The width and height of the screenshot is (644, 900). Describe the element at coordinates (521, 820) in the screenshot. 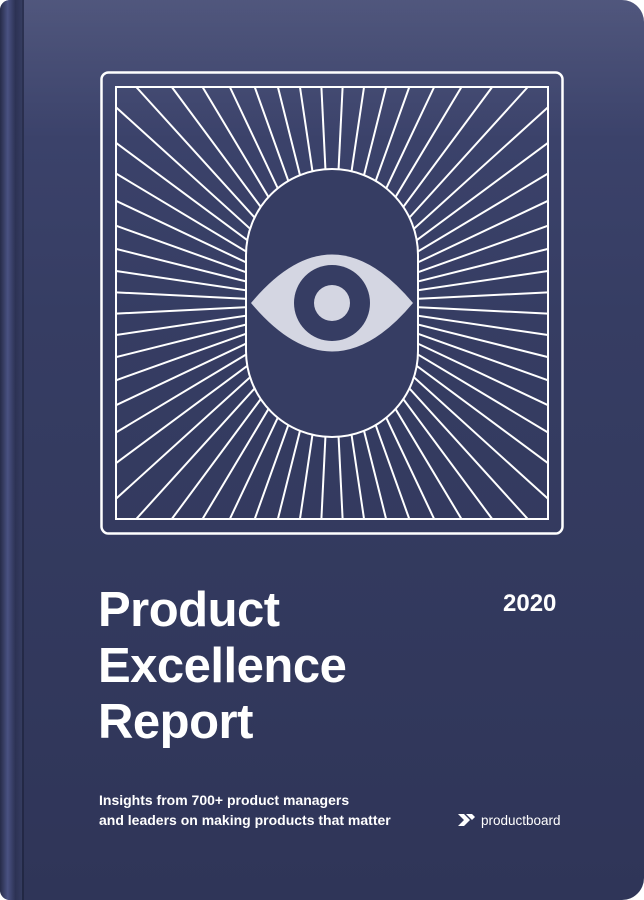

I see `brand-name: productboard` at that location.